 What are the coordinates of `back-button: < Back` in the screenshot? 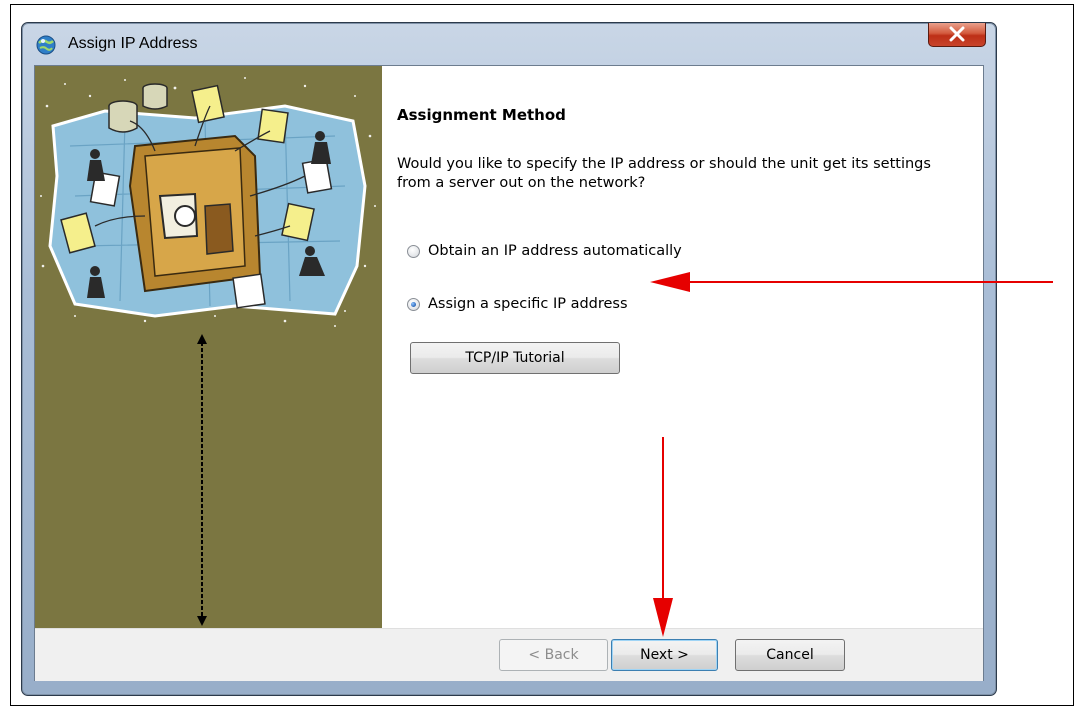 It's located at (553, 655).